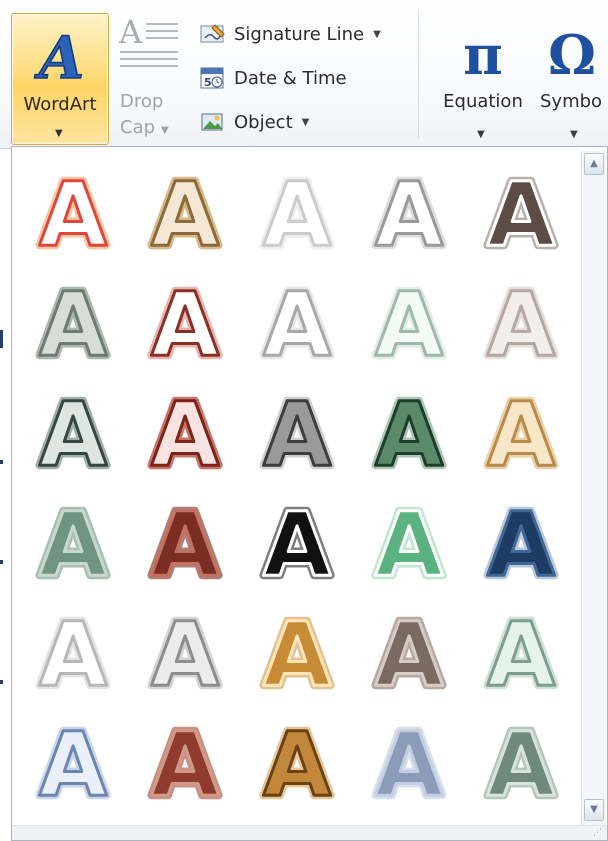 This screenshot has width=608, height=841. Describe the element at coordinates (593, 489) in the screenshot. I see `gallery-scrollbar: ▲ ▼` at that location.